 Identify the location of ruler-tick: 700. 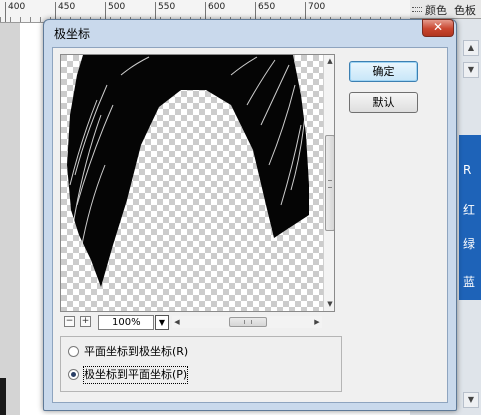
(315, 12).